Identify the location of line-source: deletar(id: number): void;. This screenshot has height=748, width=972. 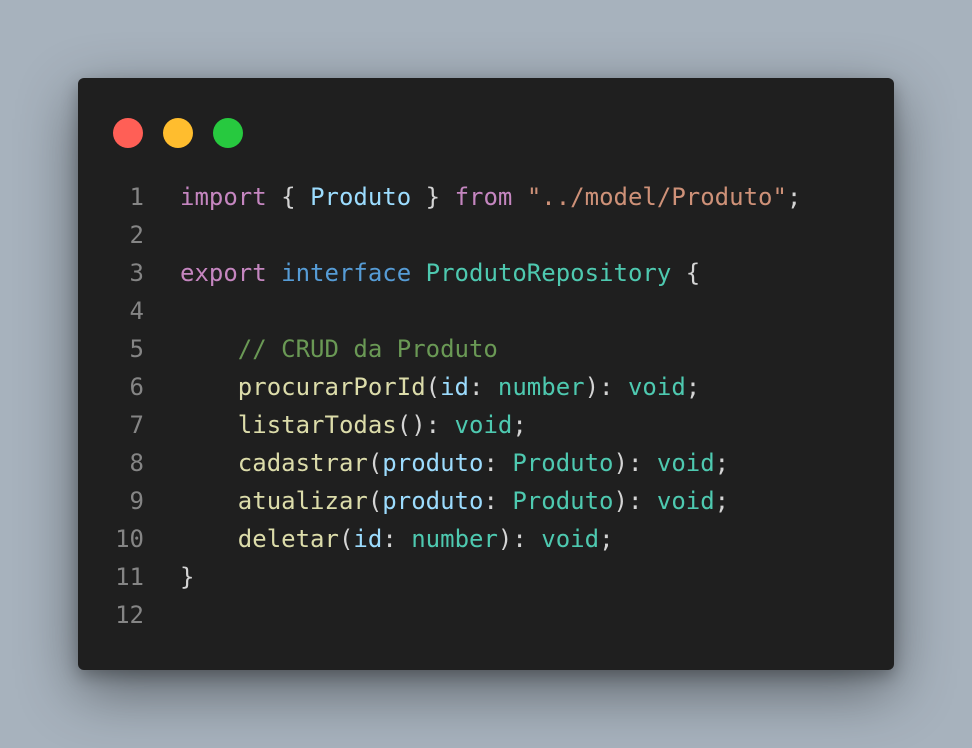
(397, 539).